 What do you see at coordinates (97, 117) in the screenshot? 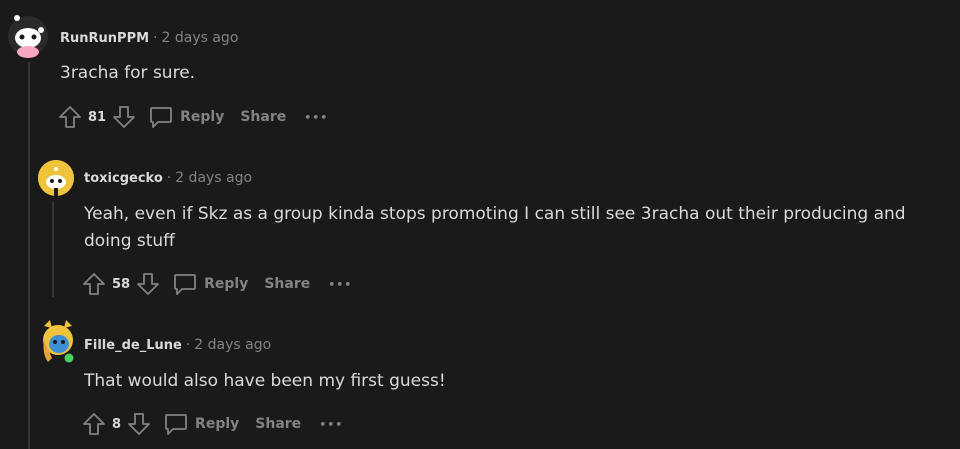
I see `vote-score: 81` at bounding box center [97, 117].